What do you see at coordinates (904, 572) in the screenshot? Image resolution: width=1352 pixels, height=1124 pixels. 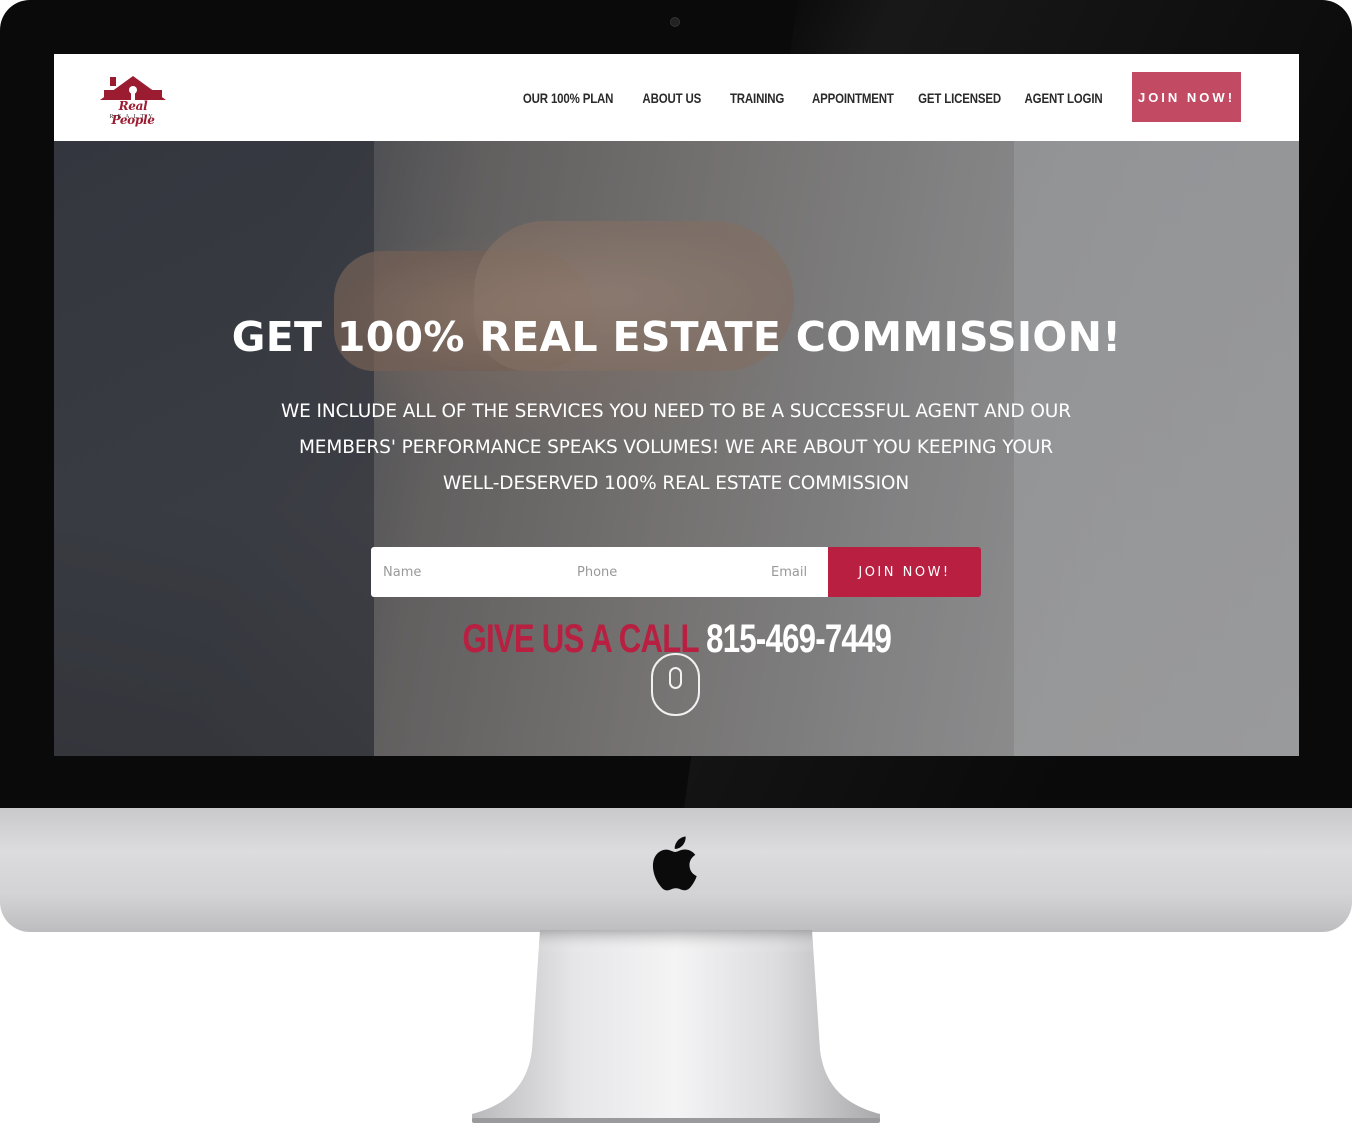 I see `join-now-submit-button: JOIN NOW!` at bounding box center [904, 572].